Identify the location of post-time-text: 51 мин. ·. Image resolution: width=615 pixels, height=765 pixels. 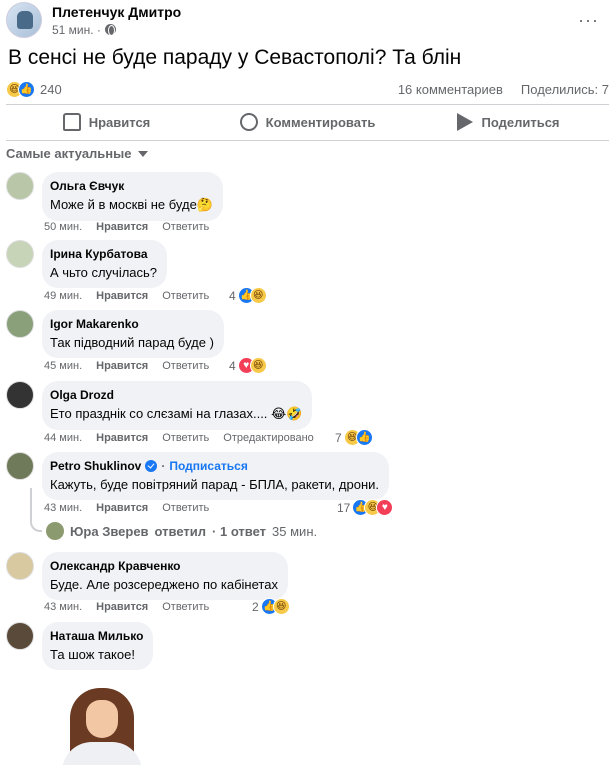
(76, 29).